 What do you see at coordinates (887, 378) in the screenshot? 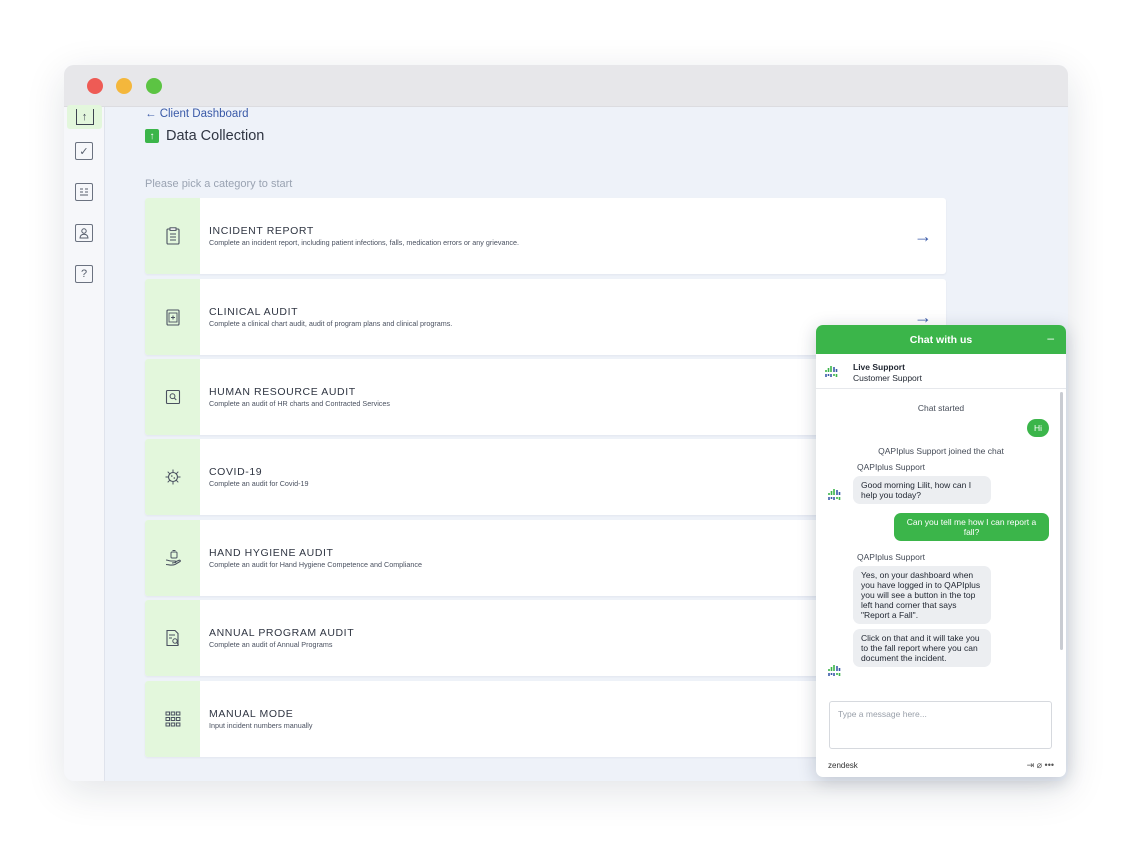
I see `agent-role: Customer Support` at bounding box center [887, 378].